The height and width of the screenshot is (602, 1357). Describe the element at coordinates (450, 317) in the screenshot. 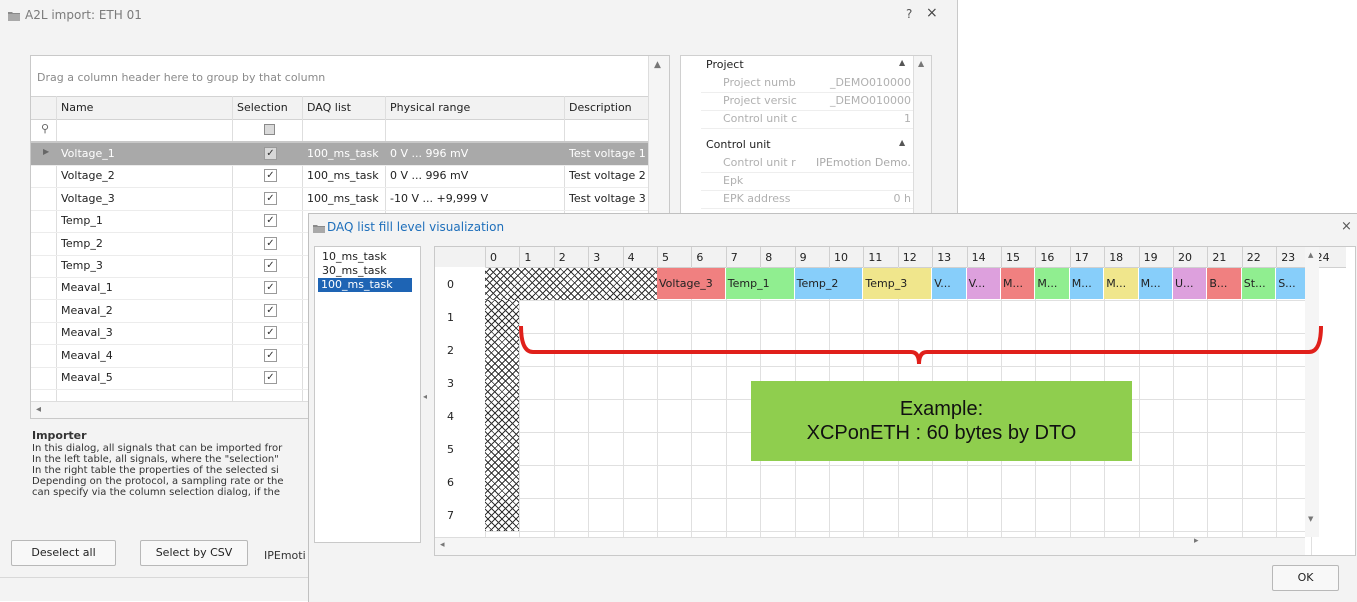

I see `odt-row-label: 1` at that location.